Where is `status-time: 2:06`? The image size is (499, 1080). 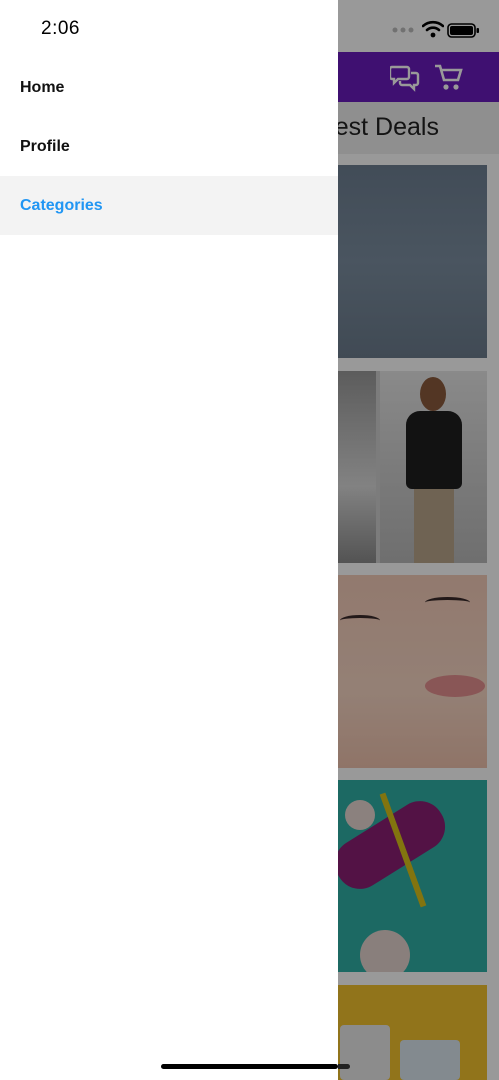
status-time: 2:06 is located at coordinates (60, 28).